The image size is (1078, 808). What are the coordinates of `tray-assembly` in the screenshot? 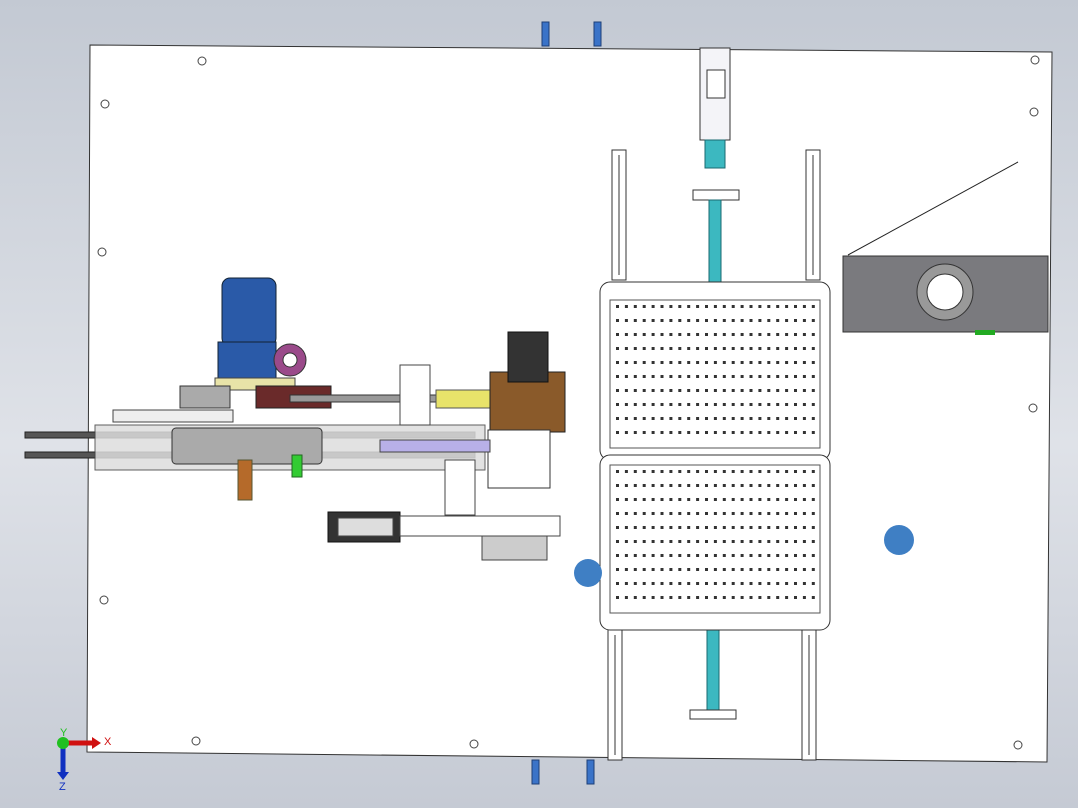 It's located at (715, 456).